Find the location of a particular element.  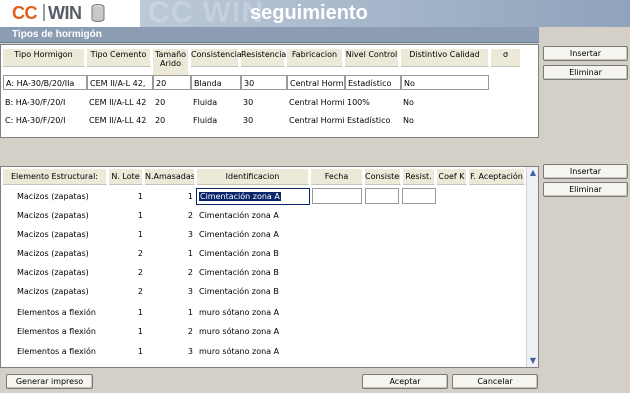

tipo-c-hormigon: C: HA-30/F/20/I is located at coordinates (45, 120).